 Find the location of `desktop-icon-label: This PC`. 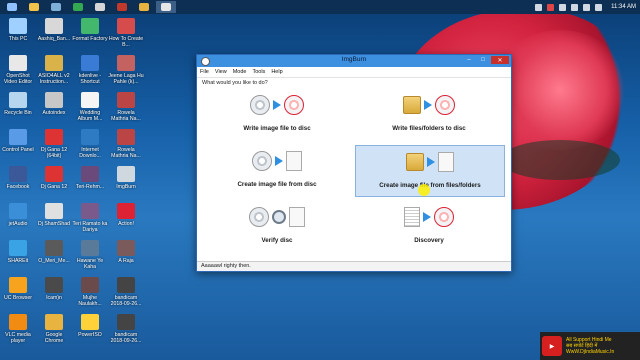

desktop-icon-label: This PC is located at coordinates (18, 39).